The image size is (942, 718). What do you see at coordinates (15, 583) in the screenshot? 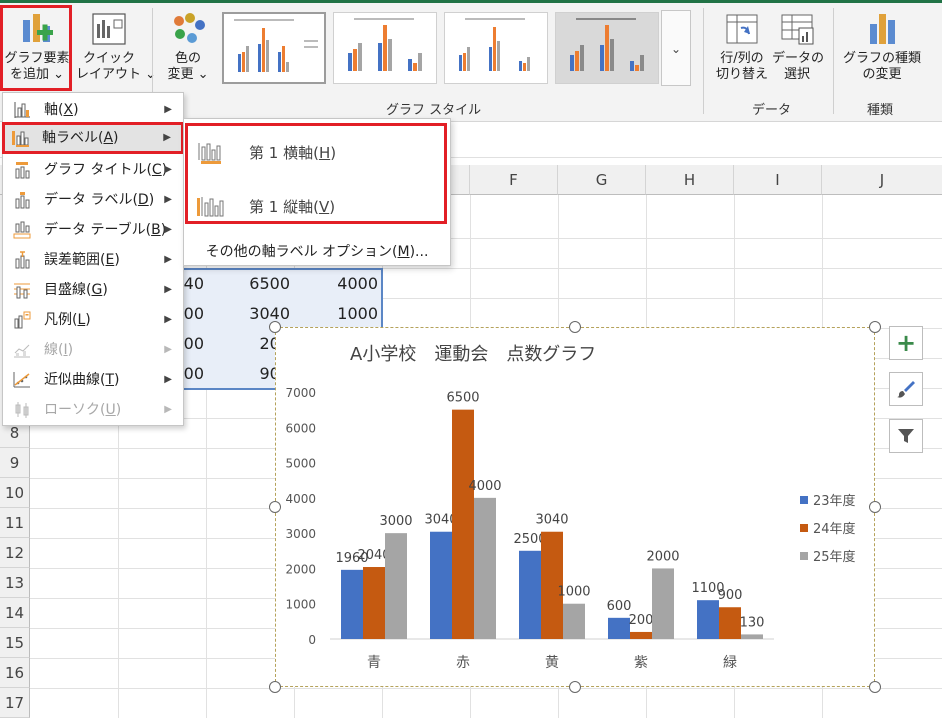
I see `row-header-13: 13` at bounding box center [15, 583].